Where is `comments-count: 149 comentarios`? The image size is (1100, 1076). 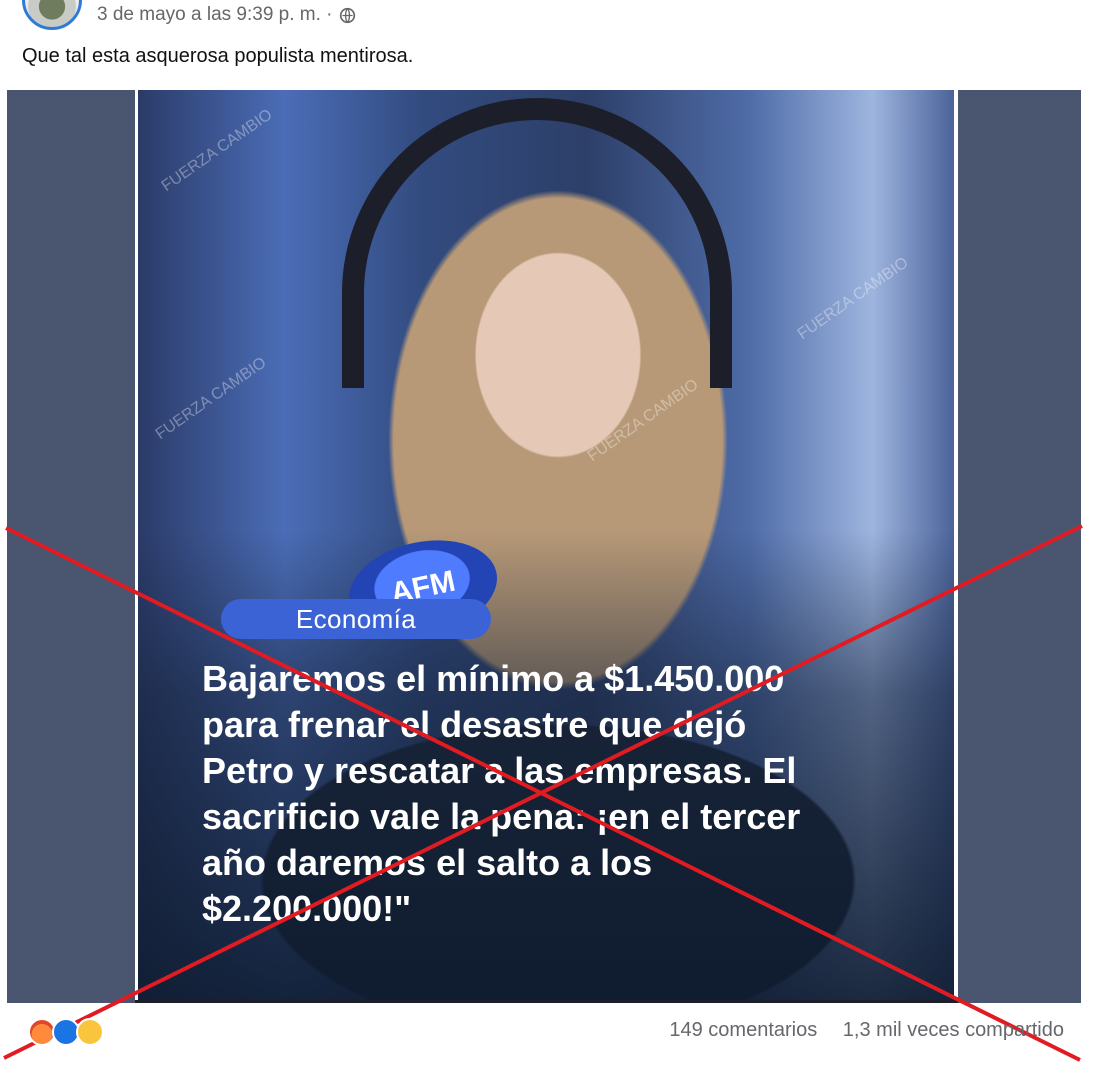 comments-count: 149 comentarios is located at coordinates (743, 1030).